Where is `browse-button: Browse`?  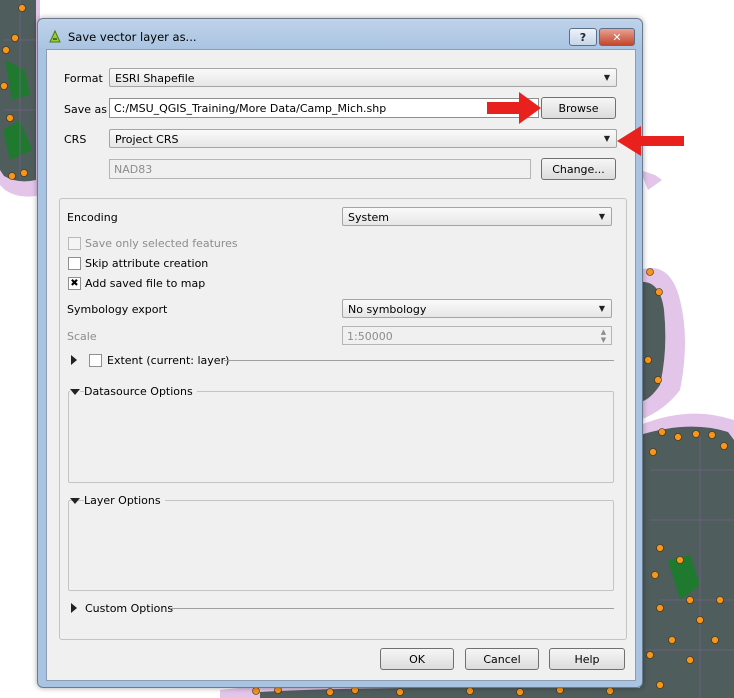 browse-button: Browse is located at coordinates (578, 108).